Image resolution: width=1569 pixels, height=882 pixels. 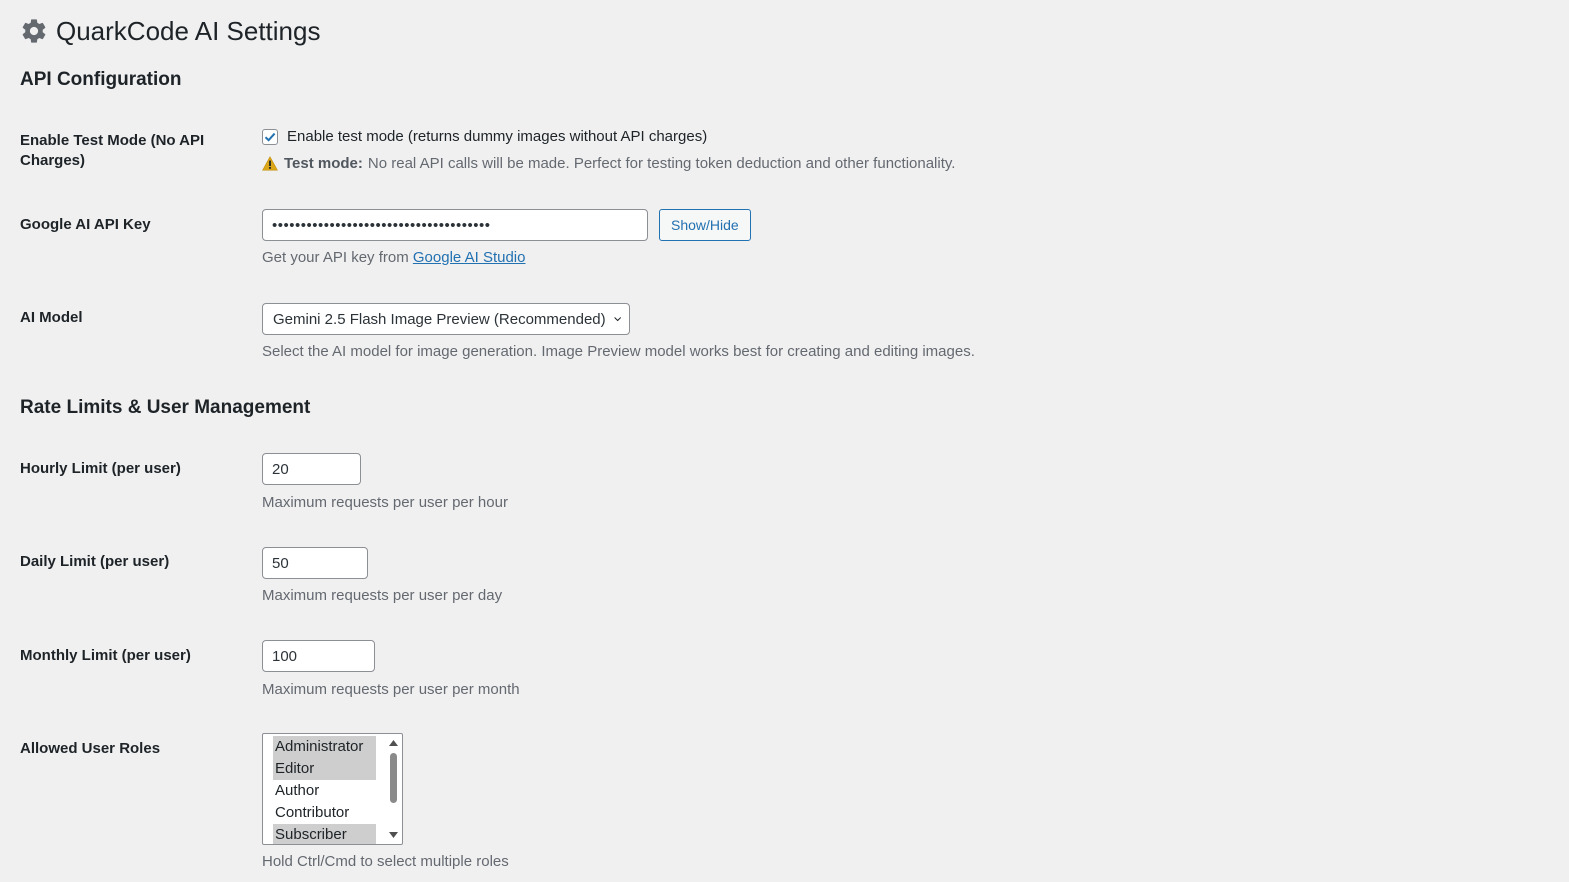 I want to click on section-title-api: API Configuration, so click(x=101, y=79).